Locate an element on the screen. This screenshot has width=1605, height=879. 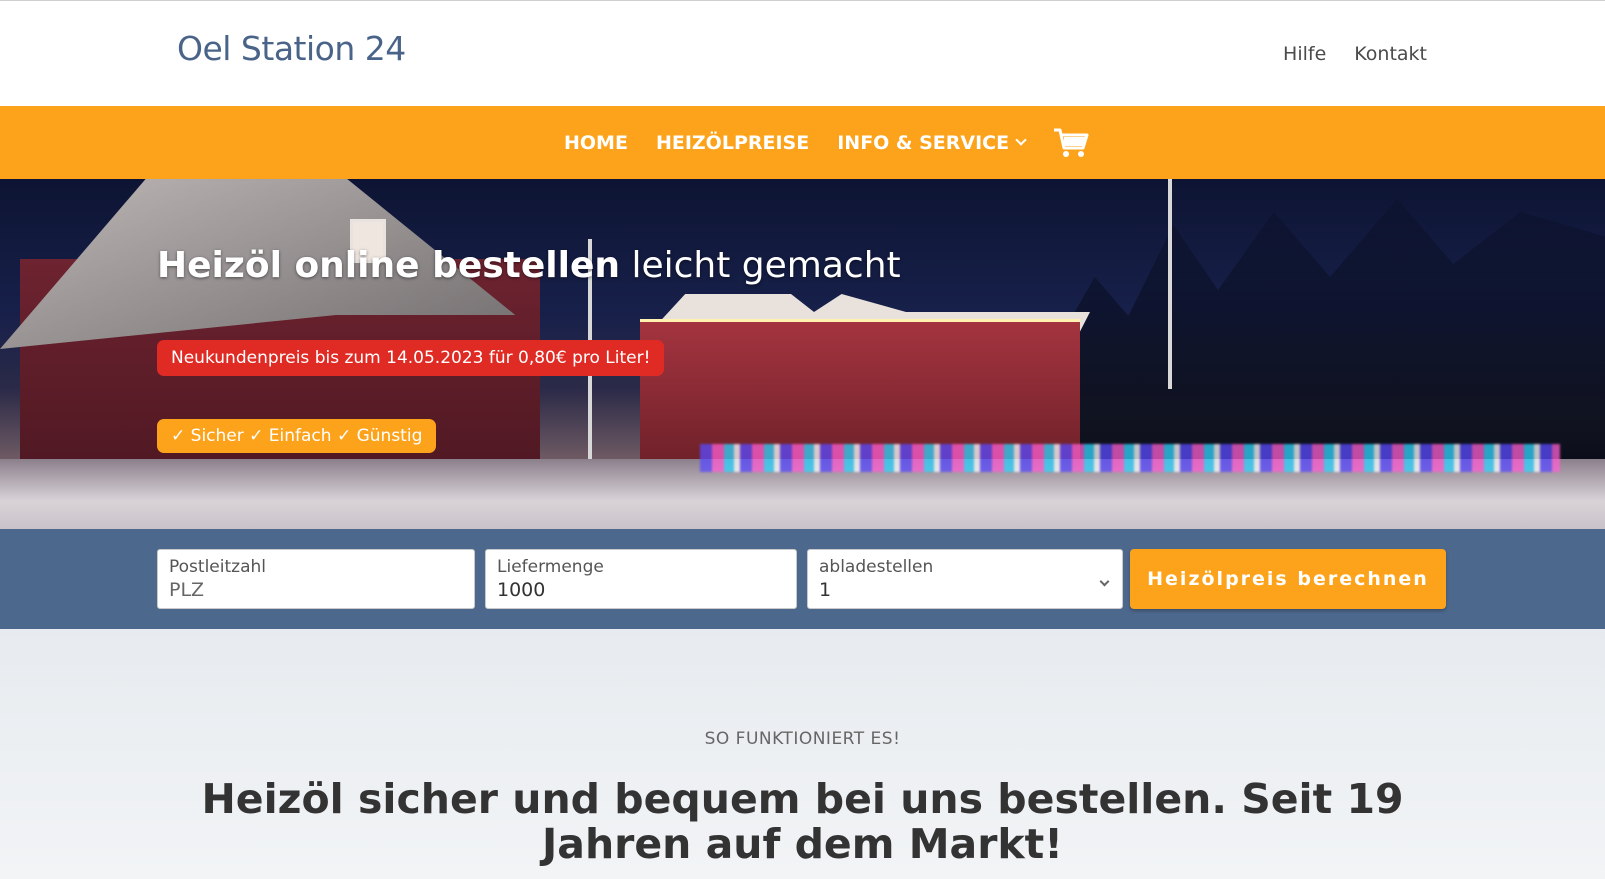
cart-icon is located at coordinates (1071, 142).